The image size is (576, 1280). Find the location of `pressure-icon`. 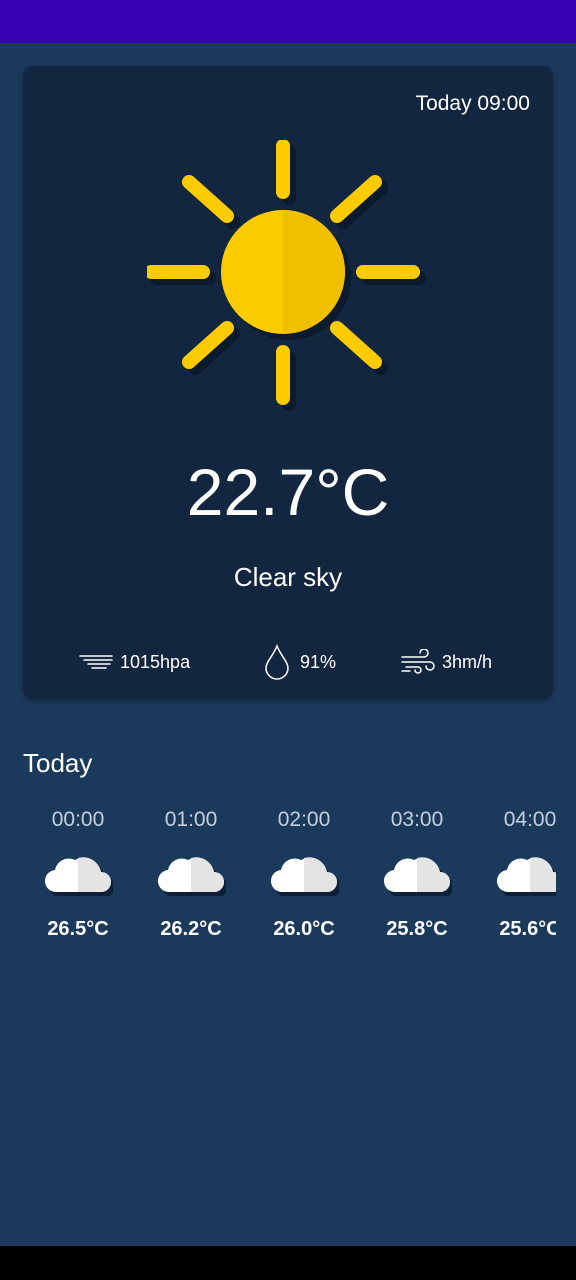

pressure-icon is located at coordinates (96, 662).